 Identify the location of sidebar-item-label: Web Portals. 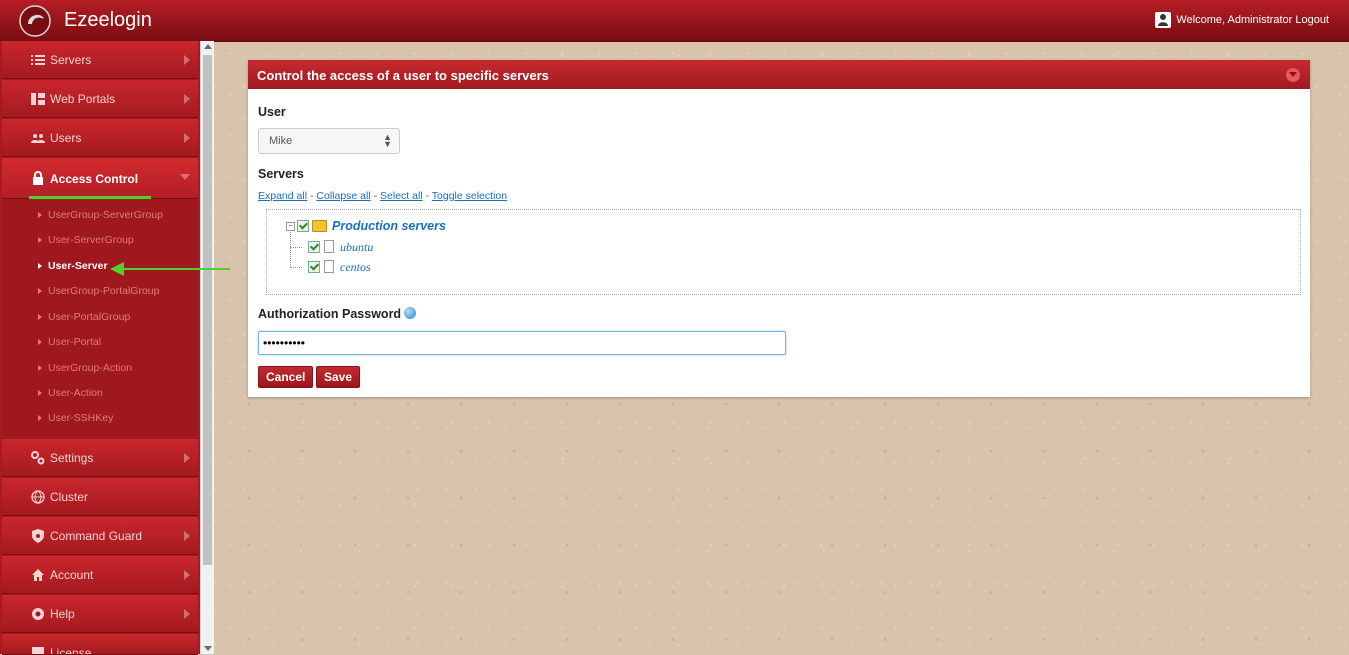
(83, 99).